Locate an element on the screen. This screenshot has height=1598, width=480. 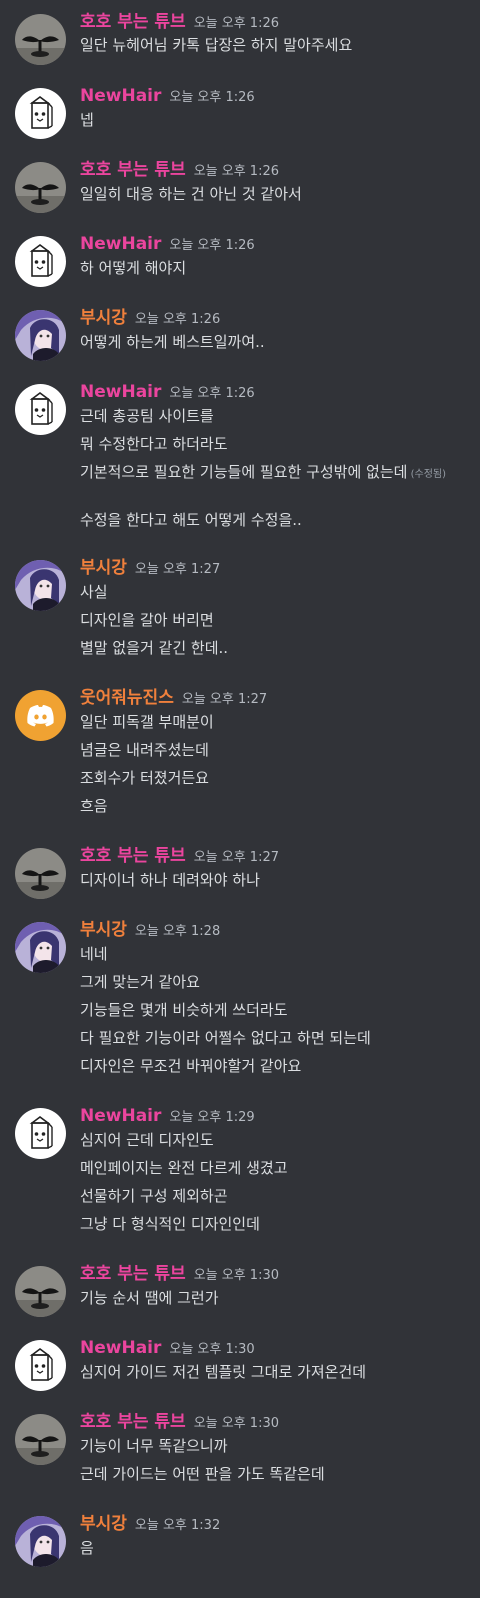
message-text: 수정을 한다고 해도 어떻게 수정을.. is located at coordinates (276, 520).